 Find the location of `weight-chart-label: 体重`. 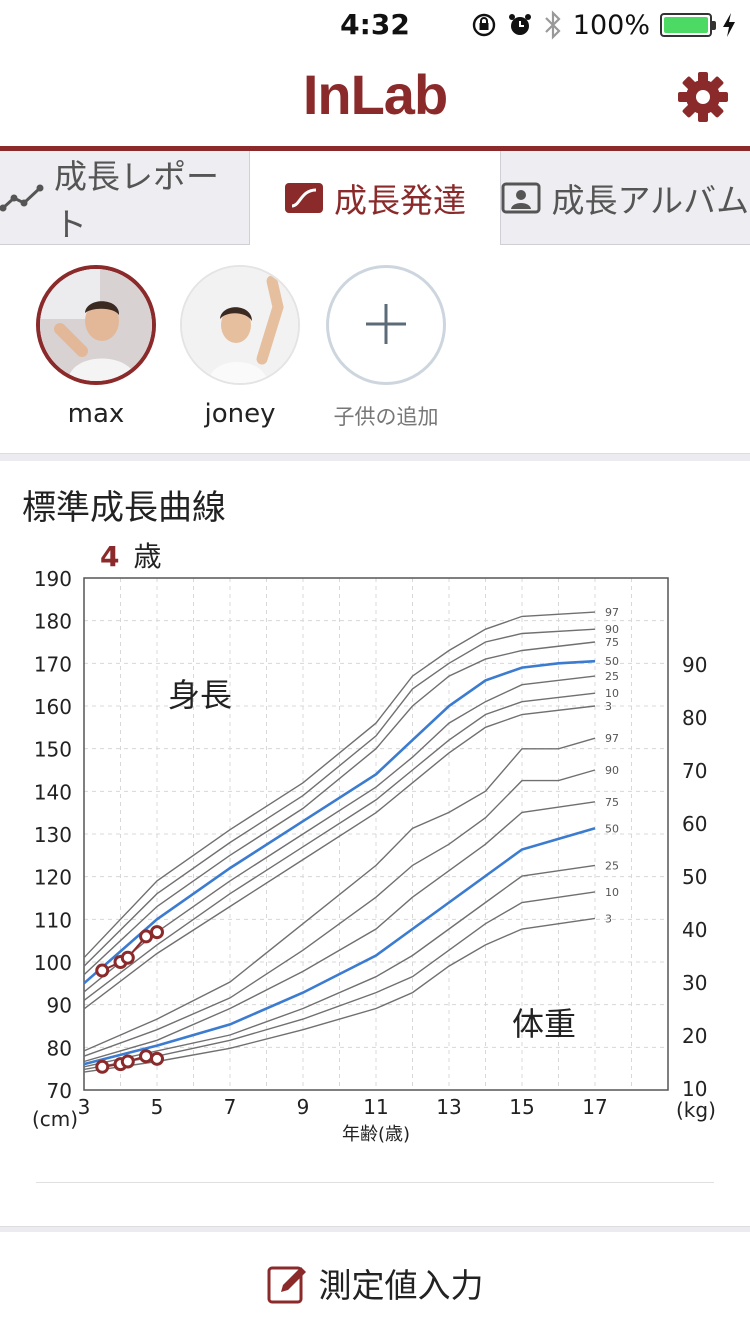

weight-chart-label: 体重 is located at coordinates (544, 1024).